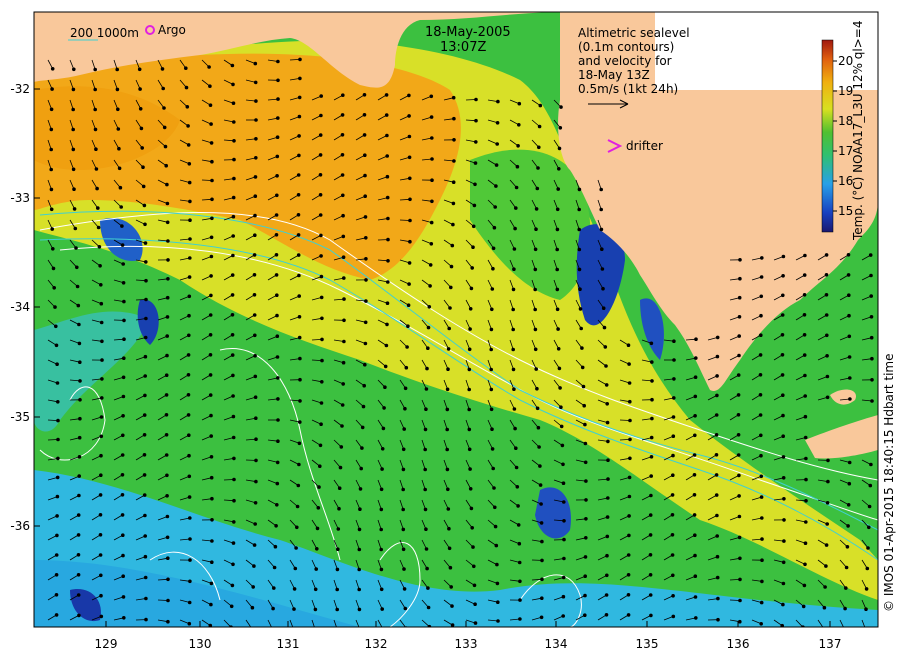 This screenshot has height=664, width=900. What do you see at coordinates (626, 47) in the screenshot?
I see `altimetric-line2: (0.1m contours)` at bounding box center [626, 47].